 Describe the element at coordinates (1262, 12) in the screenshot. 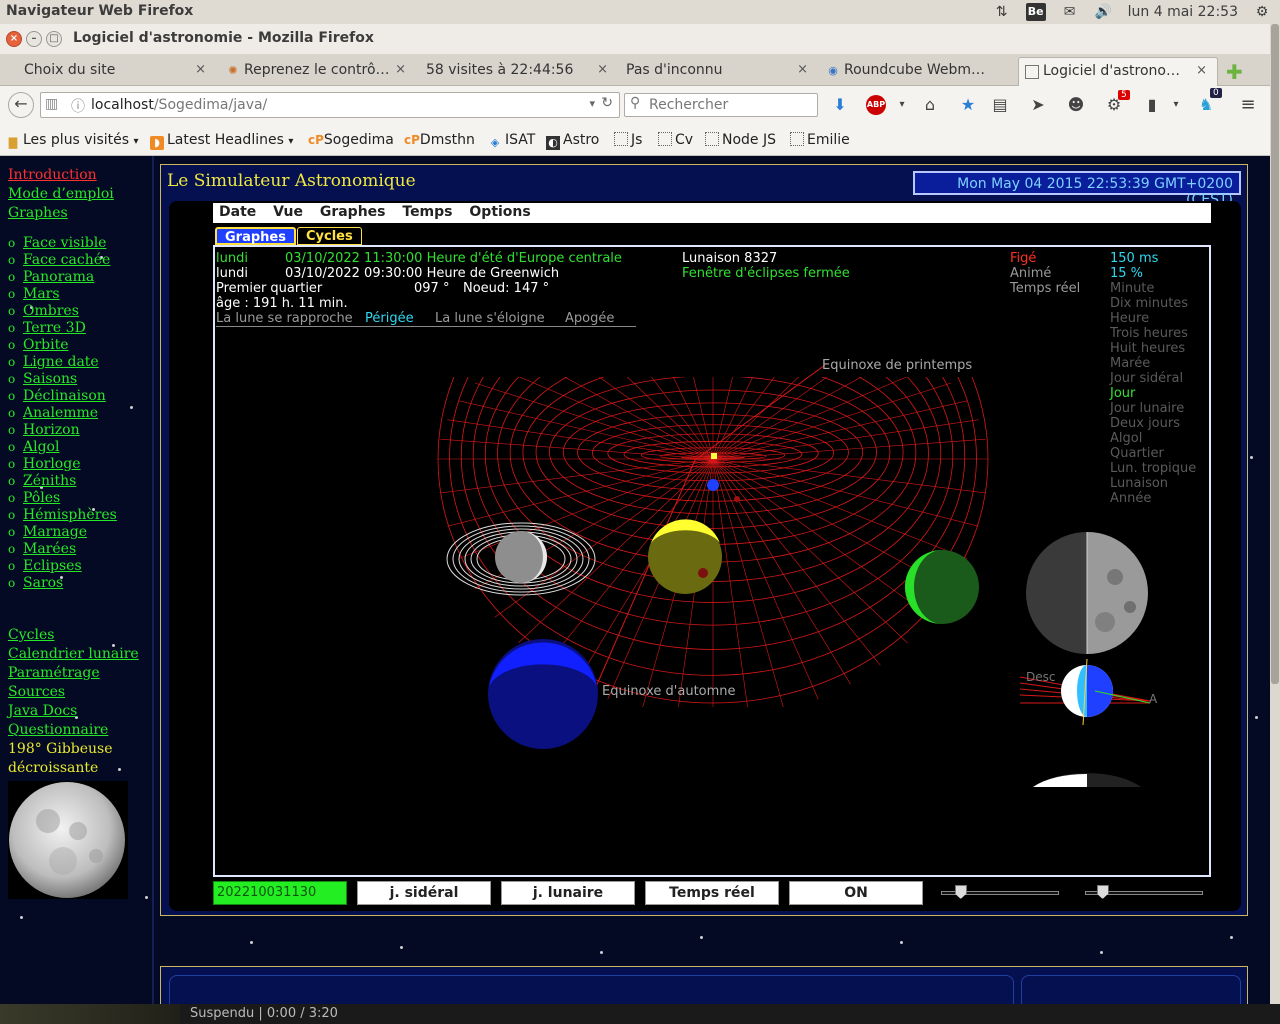

I see `settings-gear-icon: ⚙` at that location.